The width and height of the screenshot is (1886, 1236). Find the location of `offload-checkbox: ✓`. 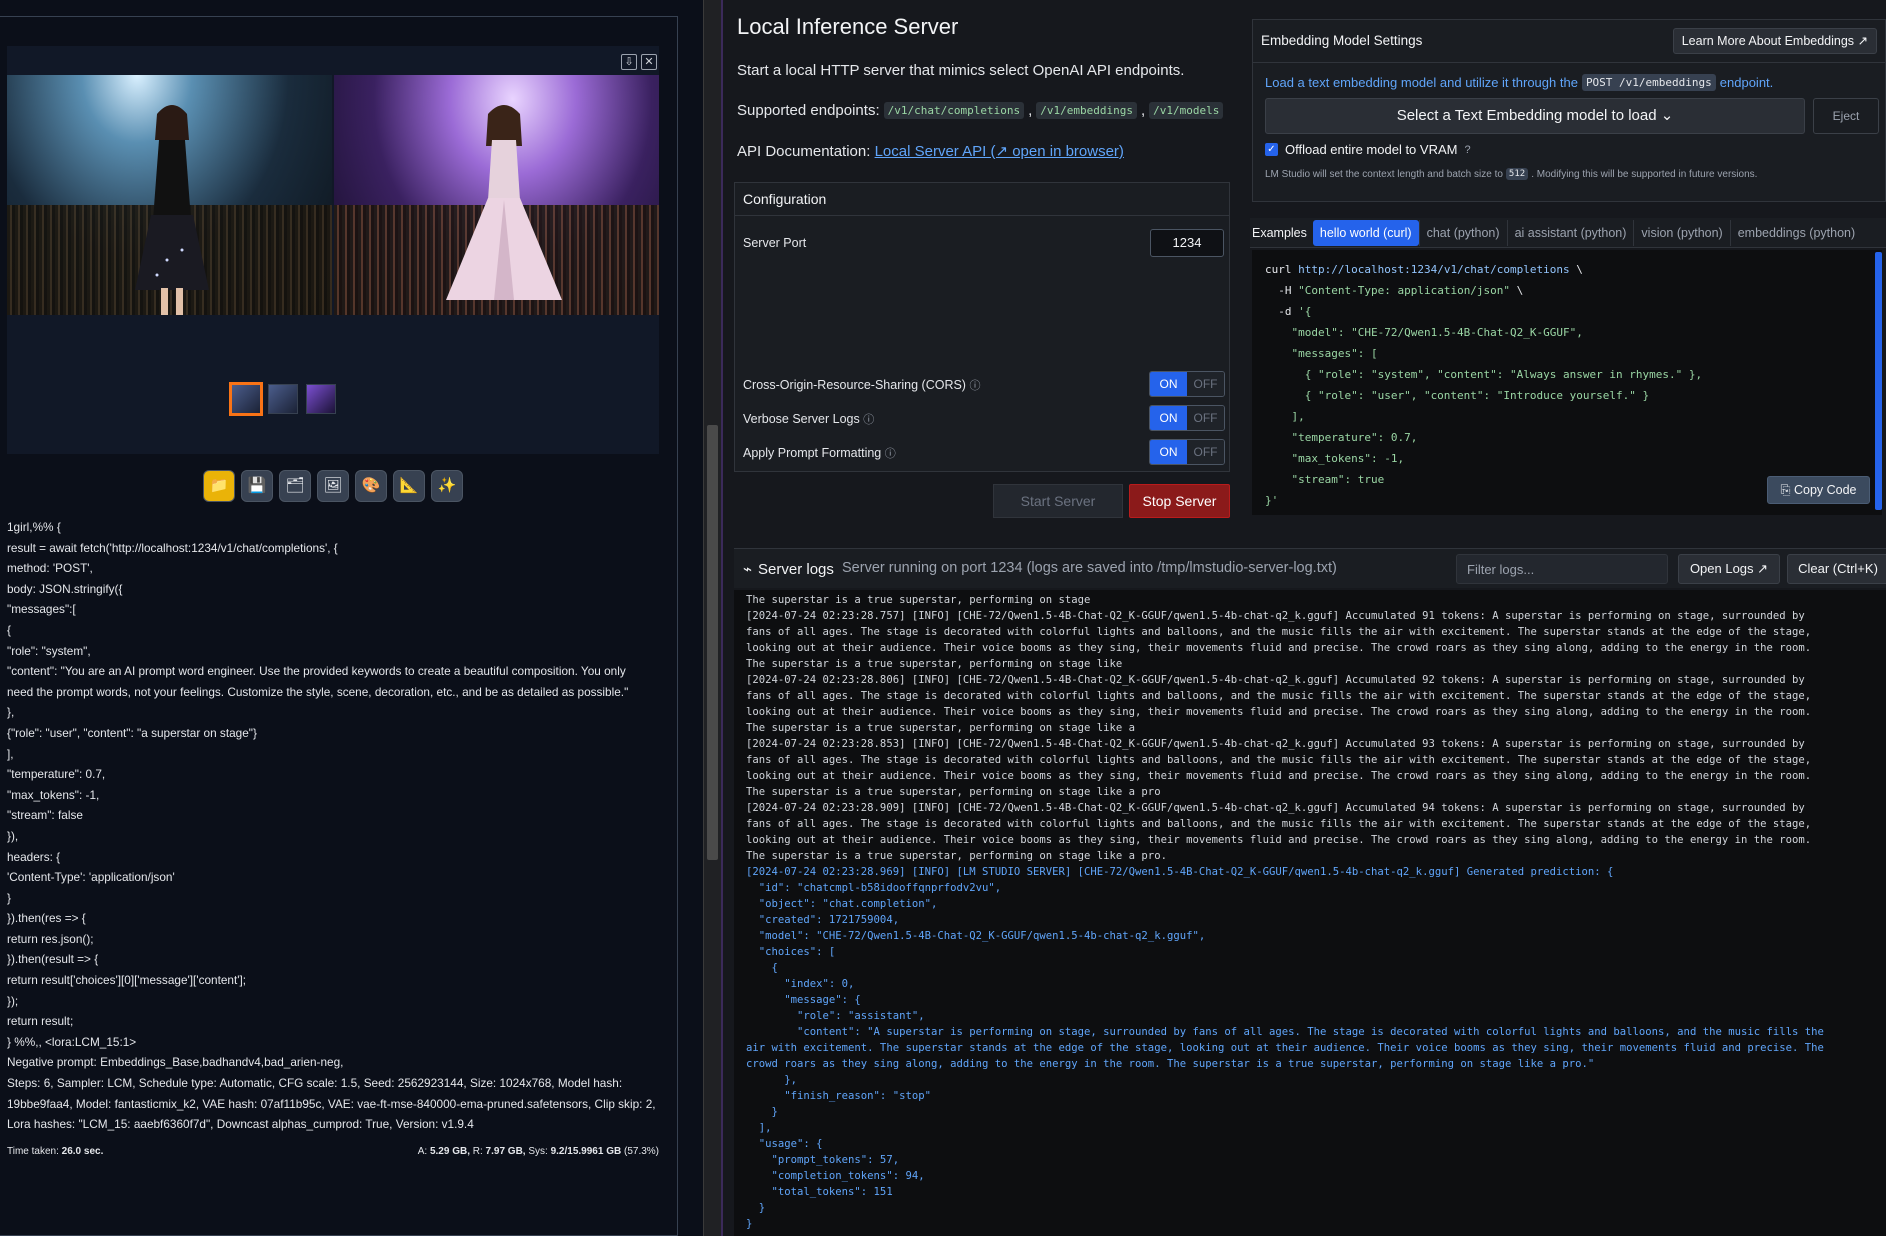

offload-checkbox: ✓ is located at coordinates (1271, 149).